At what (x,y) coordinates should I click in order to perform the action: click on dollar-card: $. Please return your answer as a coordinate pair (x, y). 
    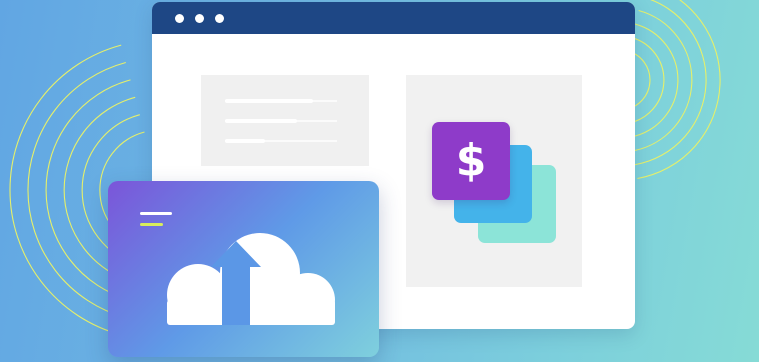
    Looking at the image, I should click on (471, 161).